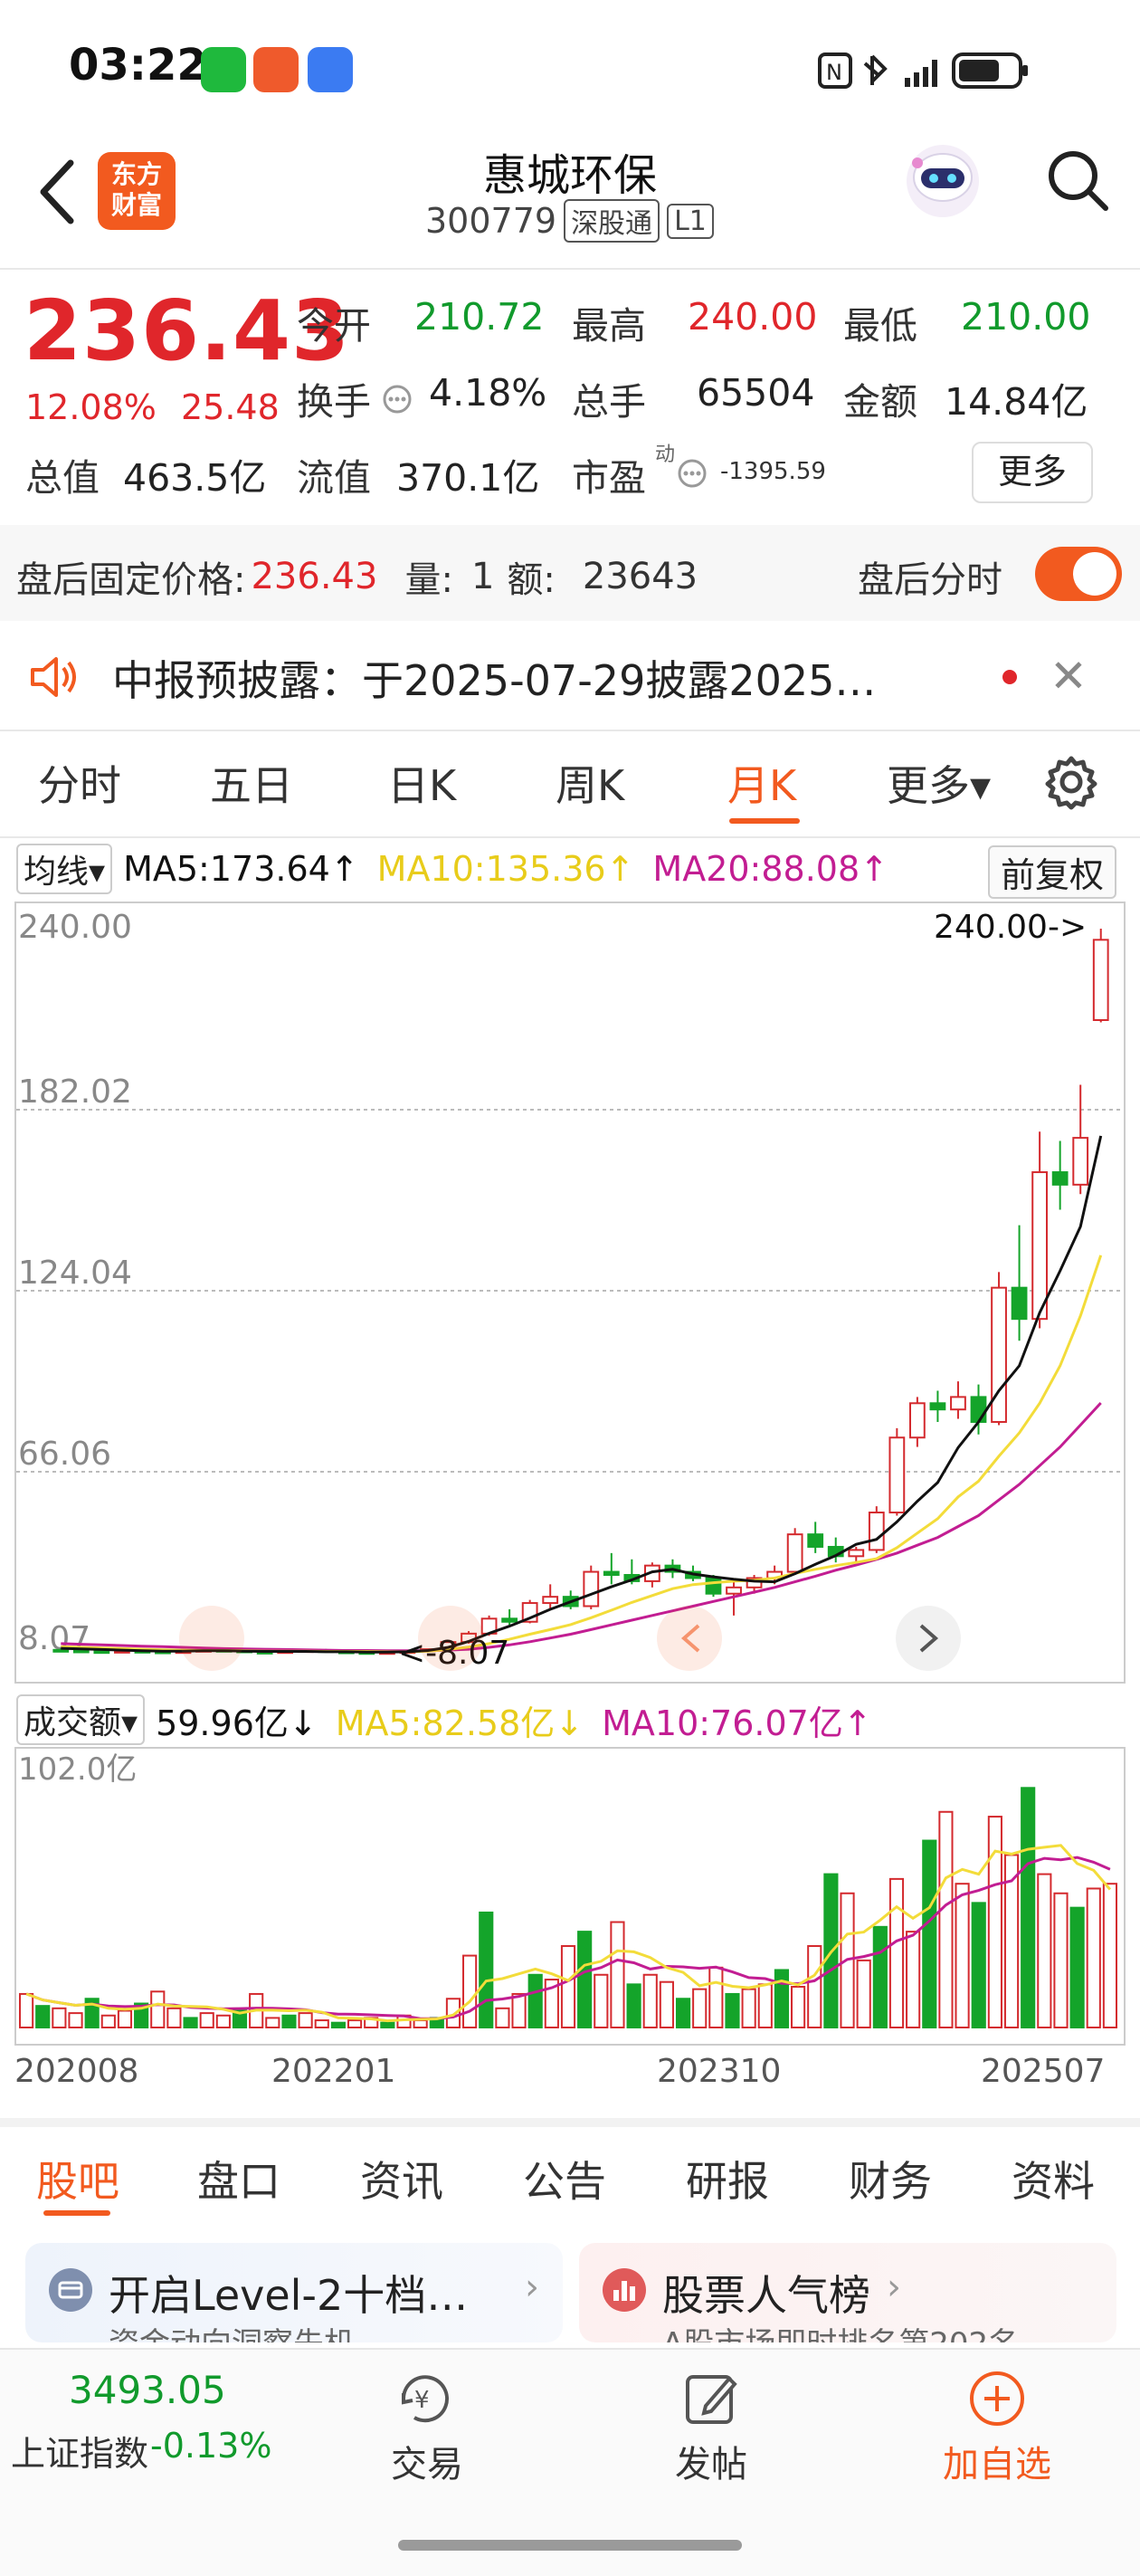 This screenshot has width=1140, height=2576. What do you see at coordinates (692, 474) in the screenshot?
I see `pe-info-icon` at bounding box center [692, 474].